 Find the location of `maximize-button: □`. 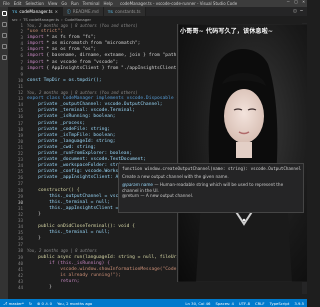

maximize-button: □ is located at coordinates (296, 2).